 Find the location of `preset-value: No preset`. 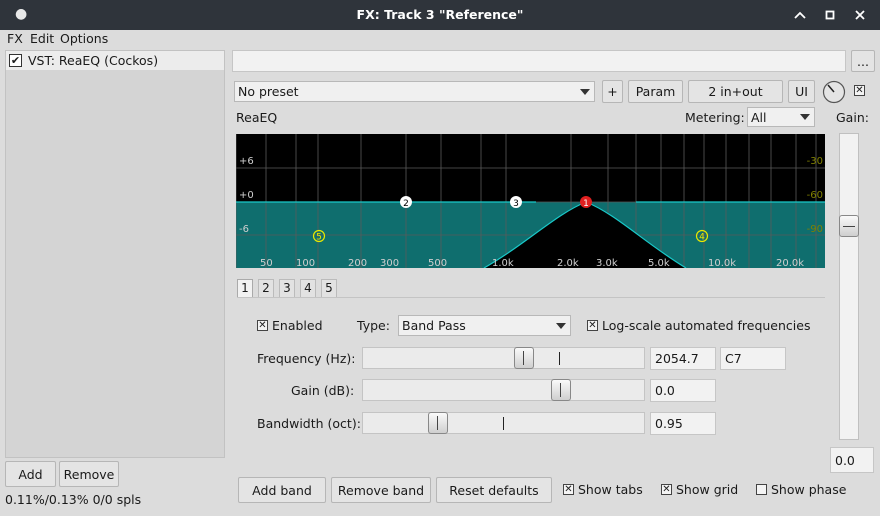

preset-value: No preset is located at coordinates (268, 91).